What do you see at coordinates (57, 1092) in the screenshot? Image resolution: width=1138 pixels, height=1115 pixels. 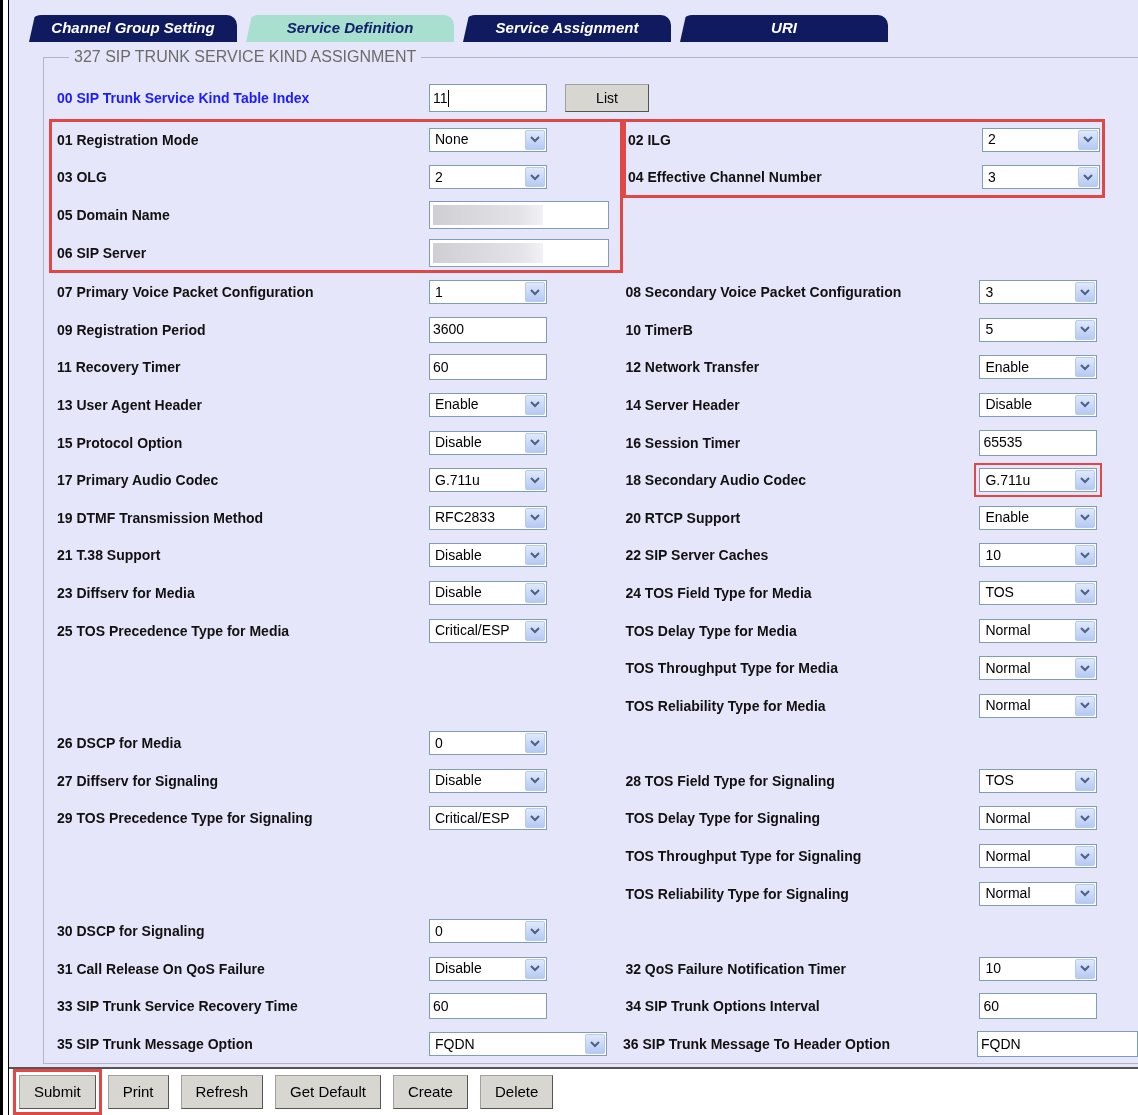 I see `toolbar-button: Submit` at bounding box center [57, 1092].